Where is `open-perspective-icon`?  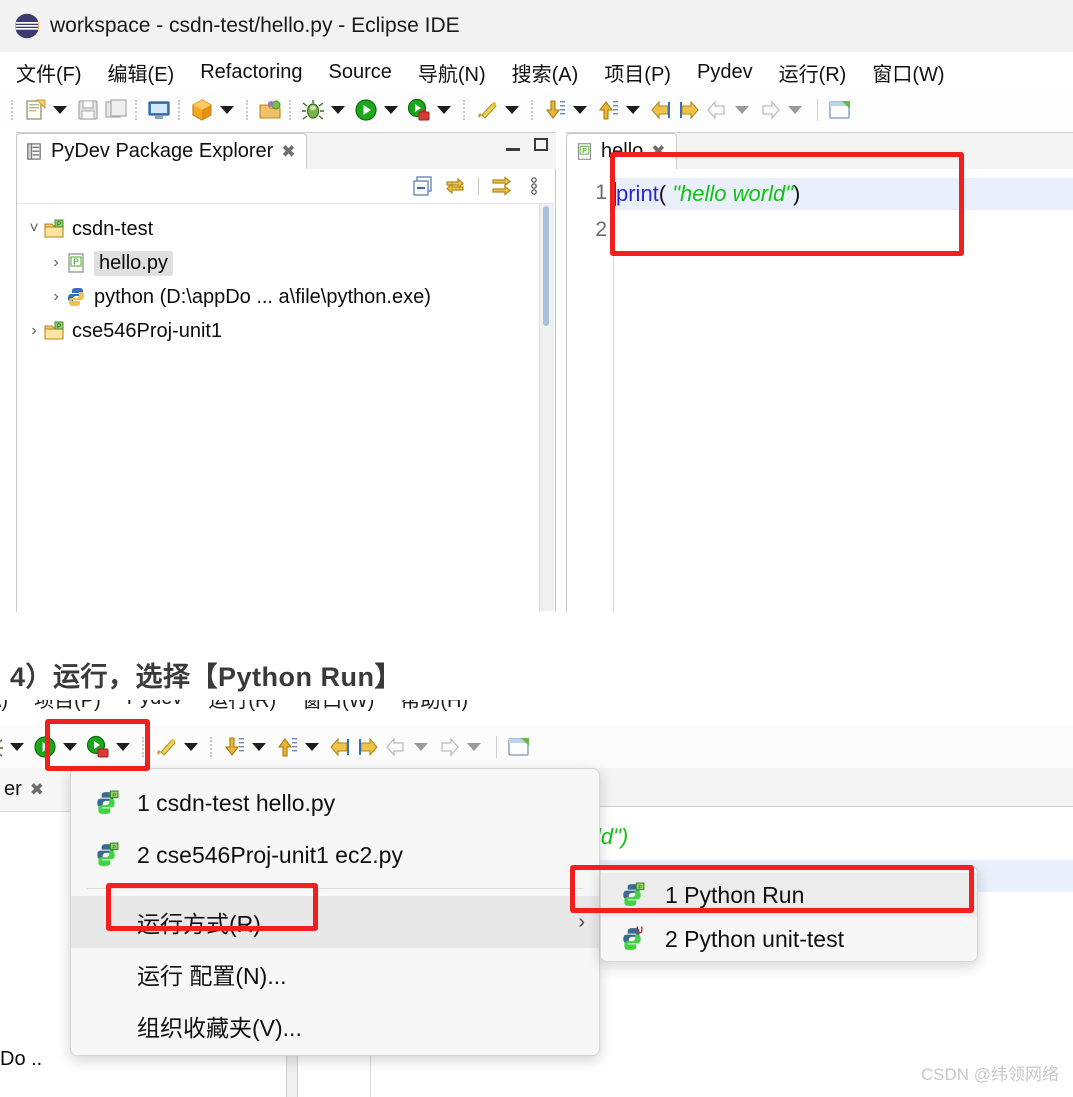 open-perspective-icon is located at coordinates (270, 110).